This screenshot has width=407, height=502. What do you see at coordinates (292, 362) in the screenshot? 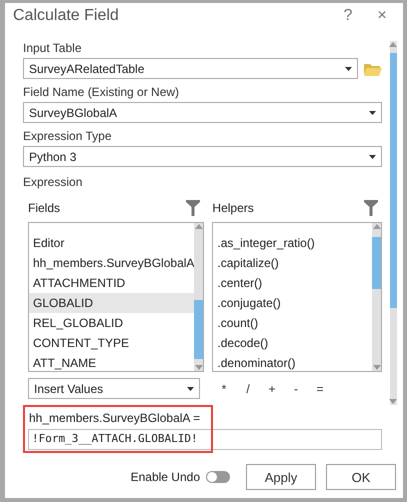
I see `list-item: .denominator()` at bounding box center [292, 362].